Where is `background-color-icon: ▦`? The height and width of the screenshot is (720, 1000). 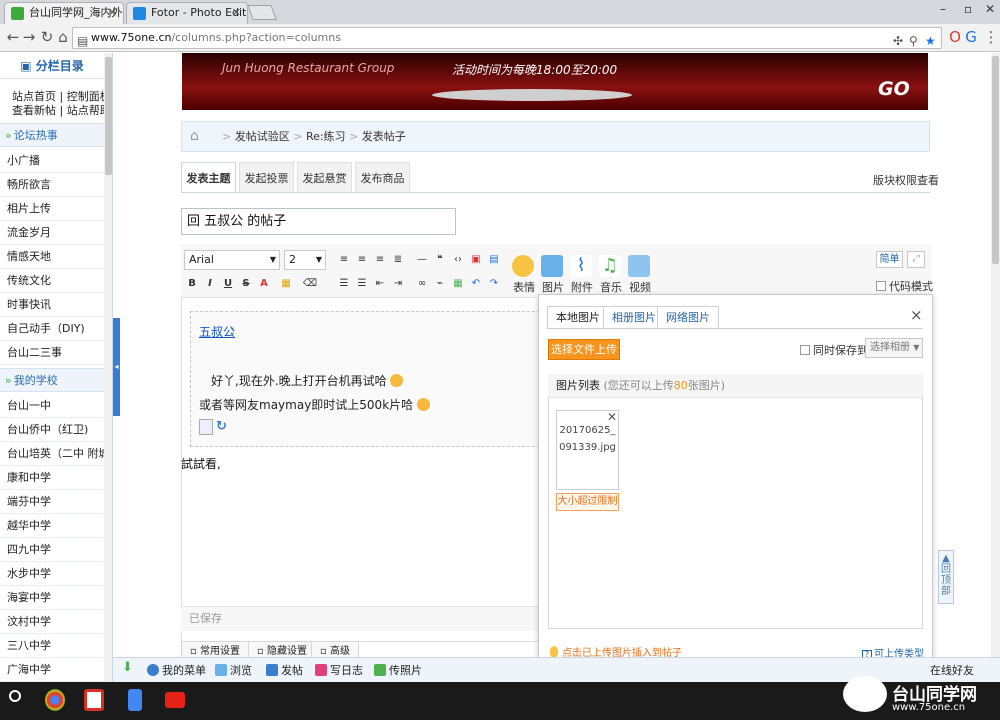
background-color-icon: ▦ is located at coordinates (286, 284).